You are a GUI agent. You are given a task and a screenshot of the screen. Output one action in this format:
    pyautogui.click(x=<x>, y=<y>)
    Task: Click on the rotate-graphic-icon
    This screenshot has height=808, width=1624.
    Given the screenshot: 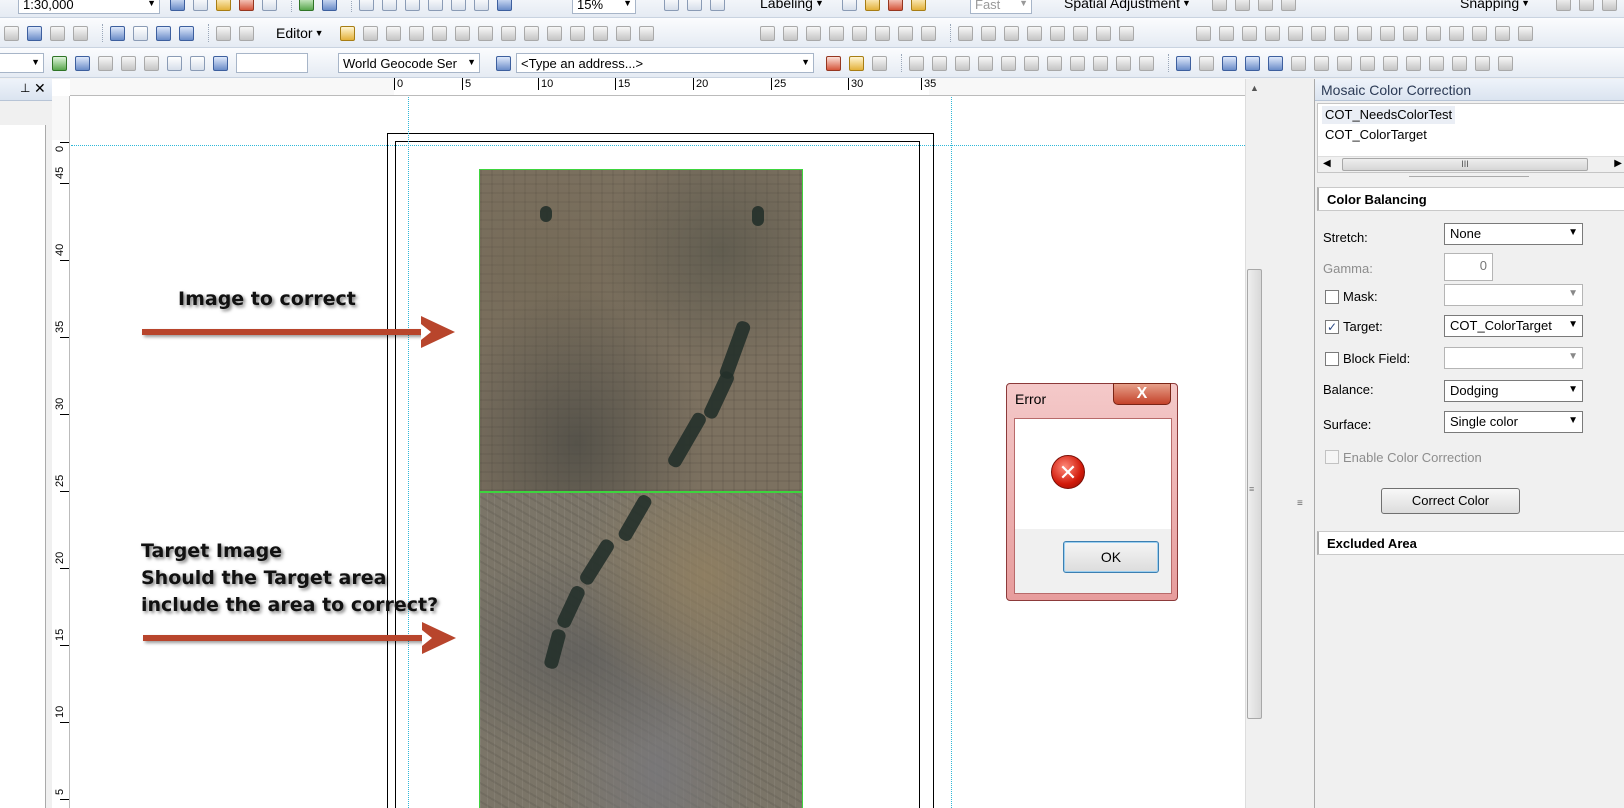 What is the action you would take?
    pyautogui.click(x=1479, y=33)
    